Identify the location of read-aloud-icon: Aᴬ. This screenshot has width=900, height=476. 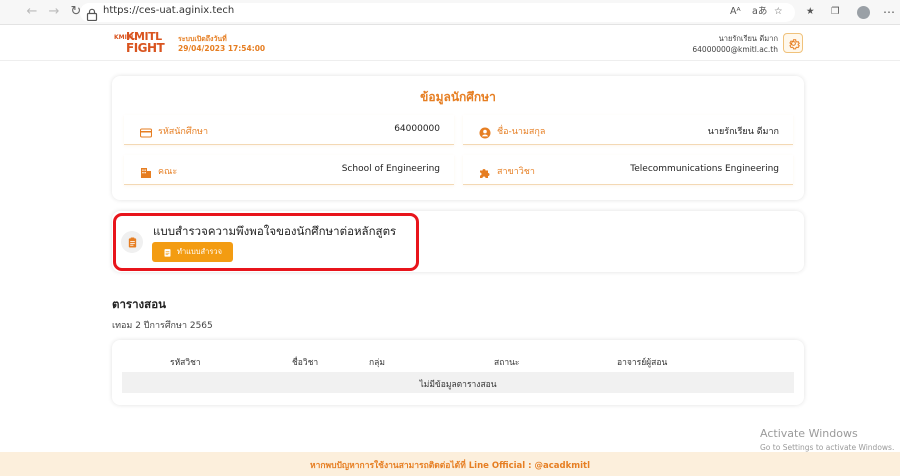
(735, 12).